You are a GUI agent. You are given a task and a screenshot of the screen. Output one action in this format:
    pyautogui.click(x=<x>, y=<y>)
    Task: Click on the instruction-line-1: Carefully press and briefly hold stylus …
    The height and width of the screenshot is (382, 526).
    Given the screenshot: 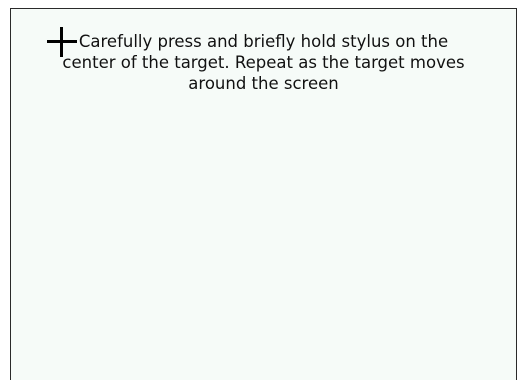 What is the action you would take?
    pyautogui.click(x=263, y=41)
    